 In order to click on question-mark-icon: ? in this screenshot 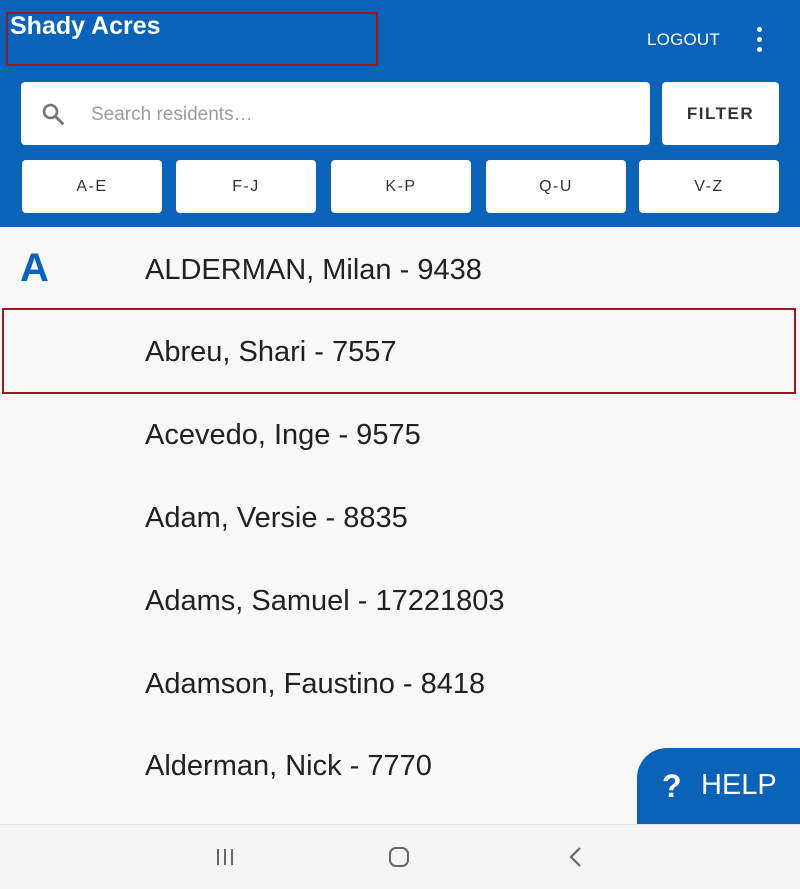, I will do `click(672, 786)`.